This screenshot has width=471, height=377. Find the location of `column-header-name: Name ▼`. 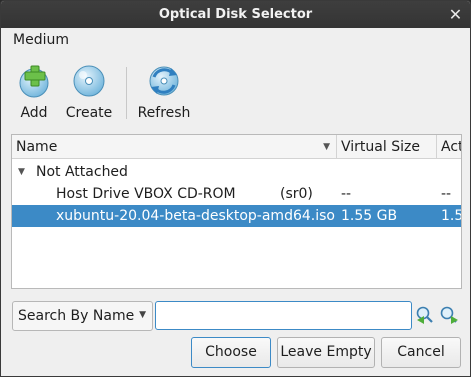

column-header-name: Name ▼ is located at coordinates (174, 147).